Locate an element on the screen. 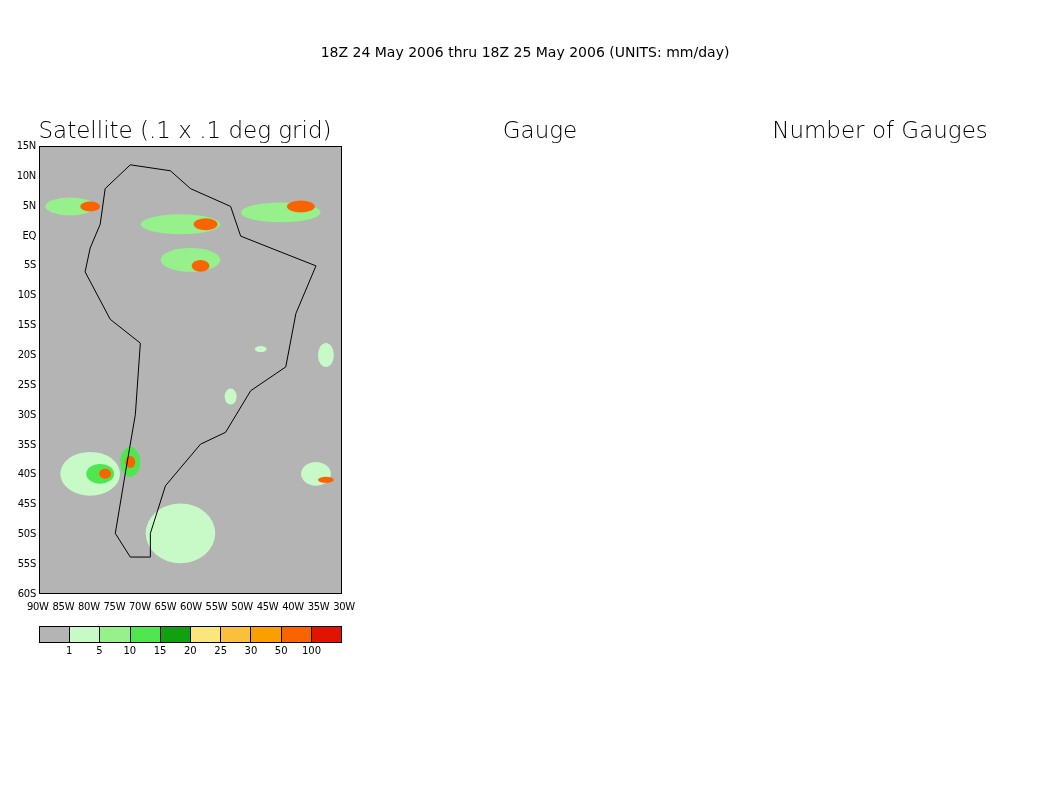 This screenshot has width=1050, height=800. legend-label: 100 is located at coordinates (311, 650).